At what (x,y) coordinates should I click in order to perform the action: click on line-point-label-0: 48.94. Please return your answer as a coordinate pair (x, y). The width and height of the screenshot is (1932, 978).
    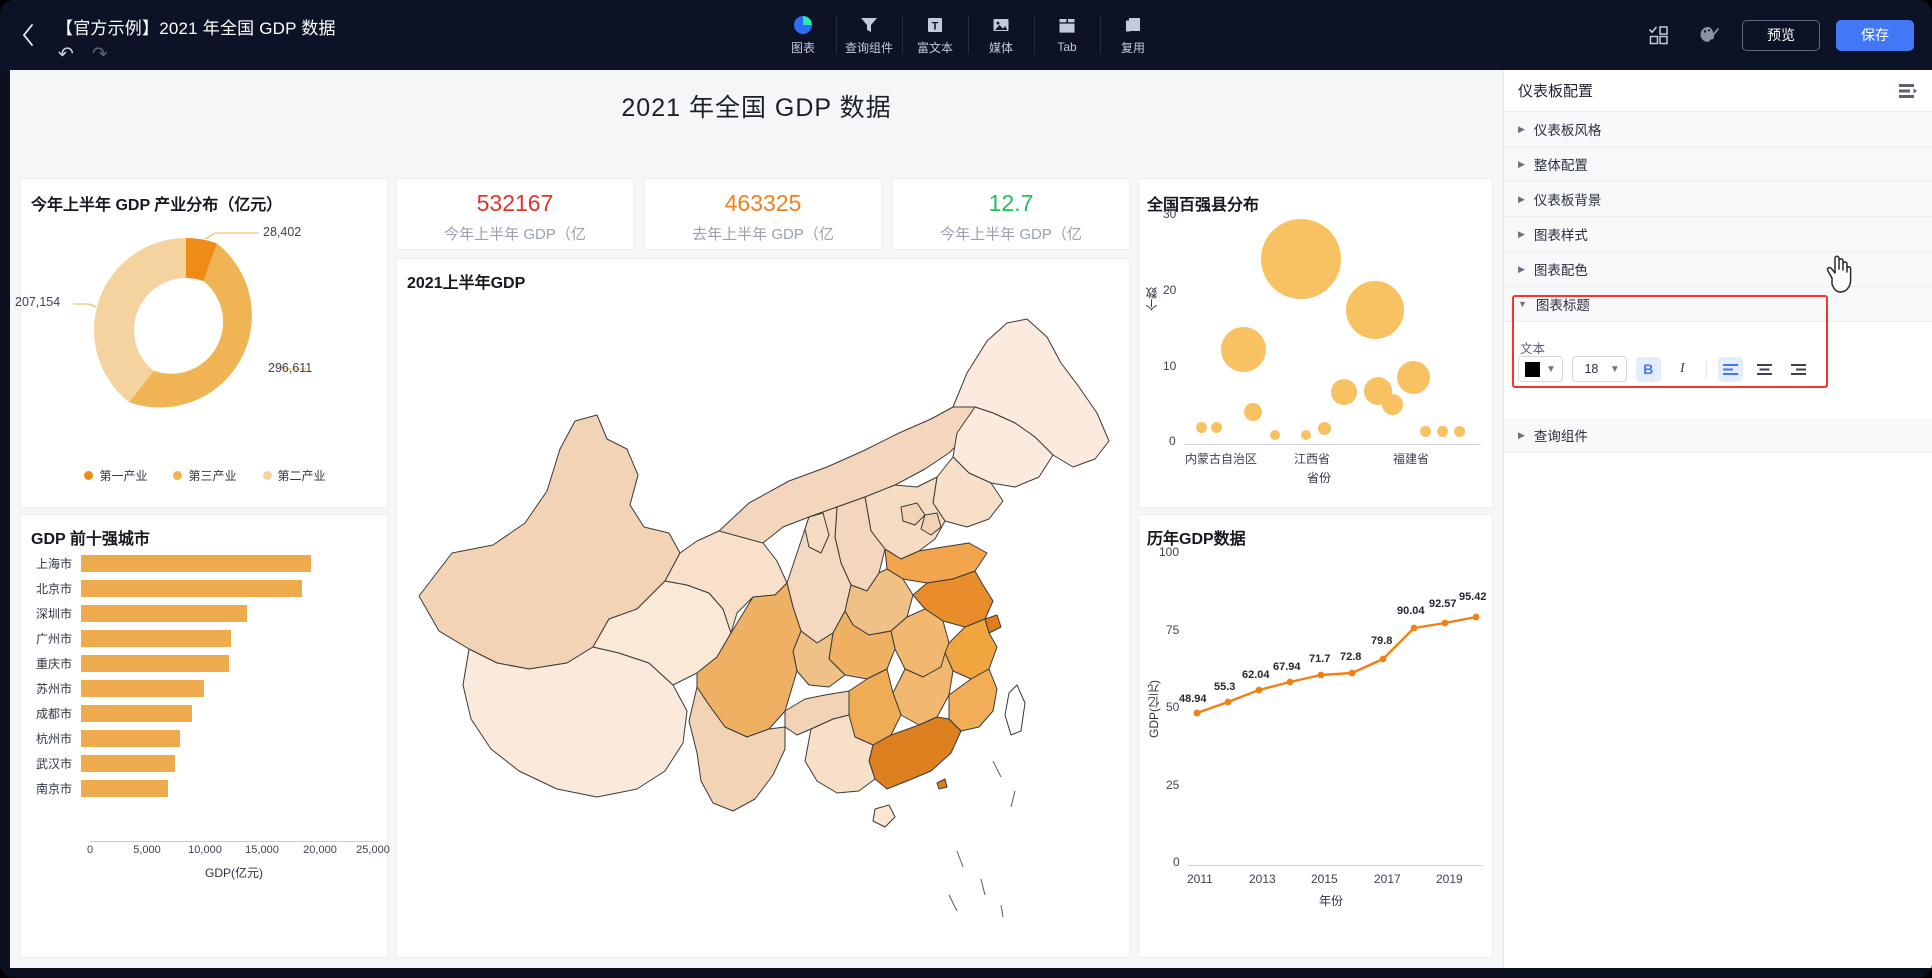
    Looking at the image, I should click on (1193, 699).